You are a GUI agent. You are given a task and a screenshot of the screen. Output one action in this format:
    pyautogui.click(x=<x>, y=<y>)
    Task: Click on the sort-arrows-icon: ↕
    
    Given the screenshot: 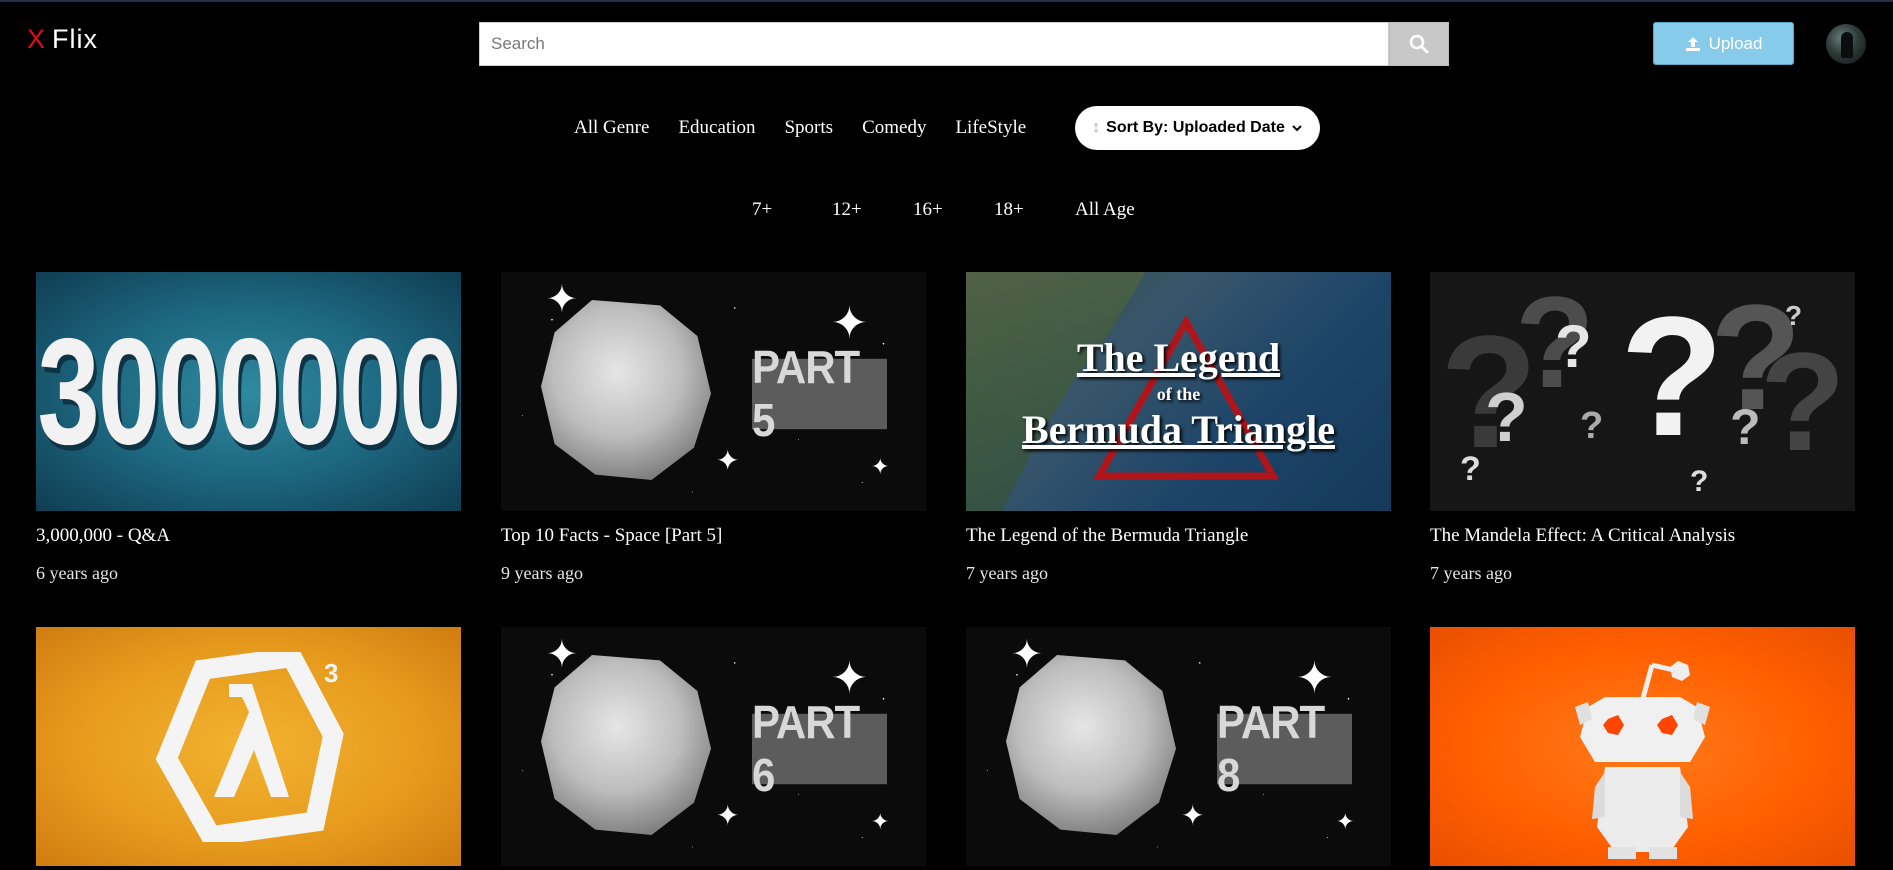 What is the action you would take?
    pyautogui.click(x=1096, y=127)
    